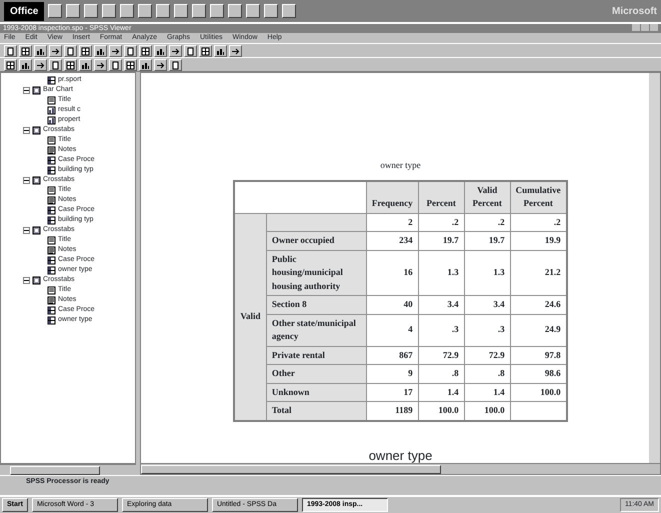 Image resolution: width=661 pixels, height=513 pixels. What do you see at coordinates (400, 455) in the screenshot?
I see `chart-title: owner type` at bounding box center [400, 455].